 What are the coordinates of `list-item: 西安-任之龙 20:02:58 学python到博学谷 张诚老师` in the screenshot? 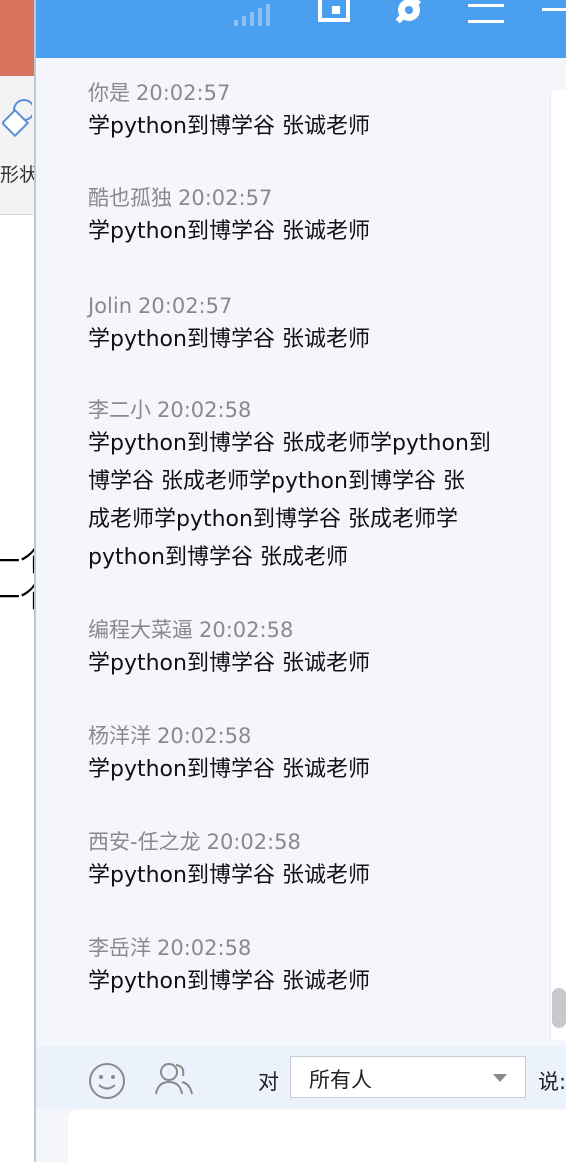 It's located at (323, 861).